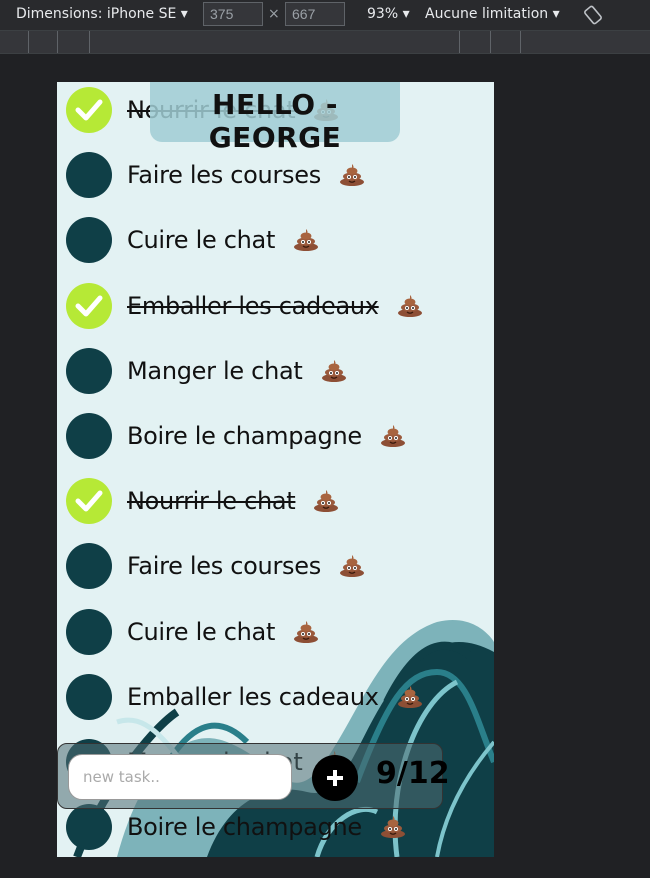  I want to click on plus-icon, so click(335, 778).